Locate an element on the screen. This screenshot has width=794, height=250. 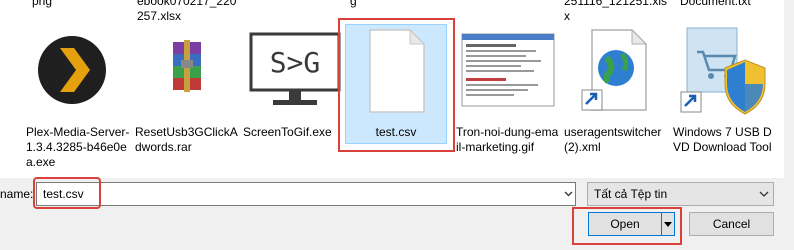
file-item-xml: useragentswitcher (2).xml is located at coordinates (616, 89).